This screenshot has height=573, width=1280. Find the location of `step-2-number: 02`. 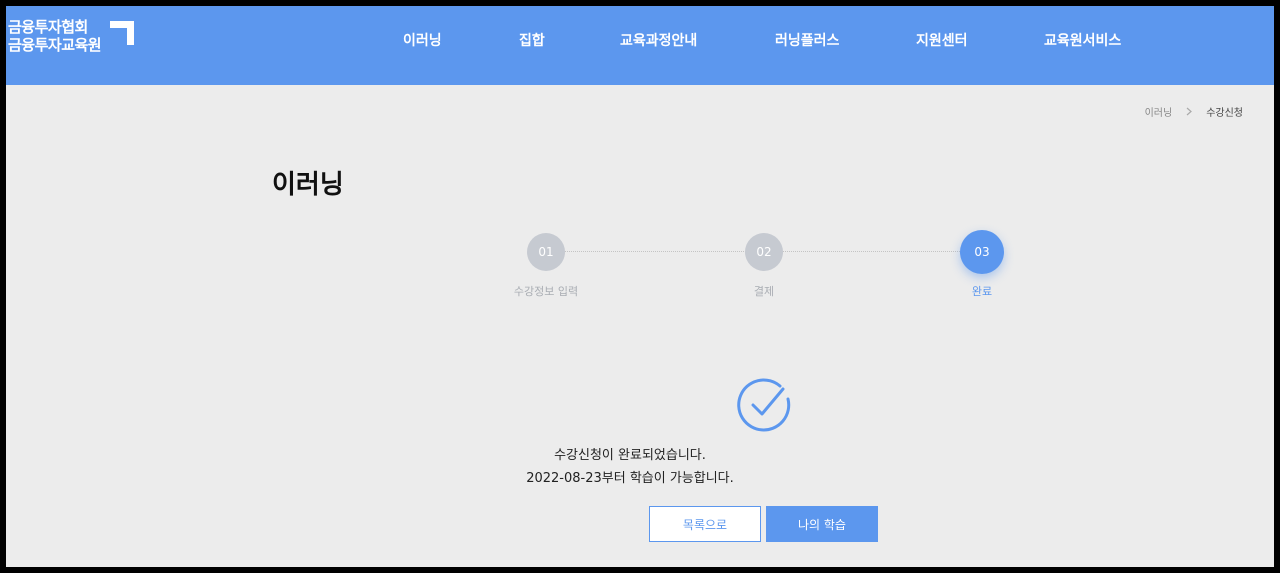

step-2-number: 02 is located at coordinates (764, 252).